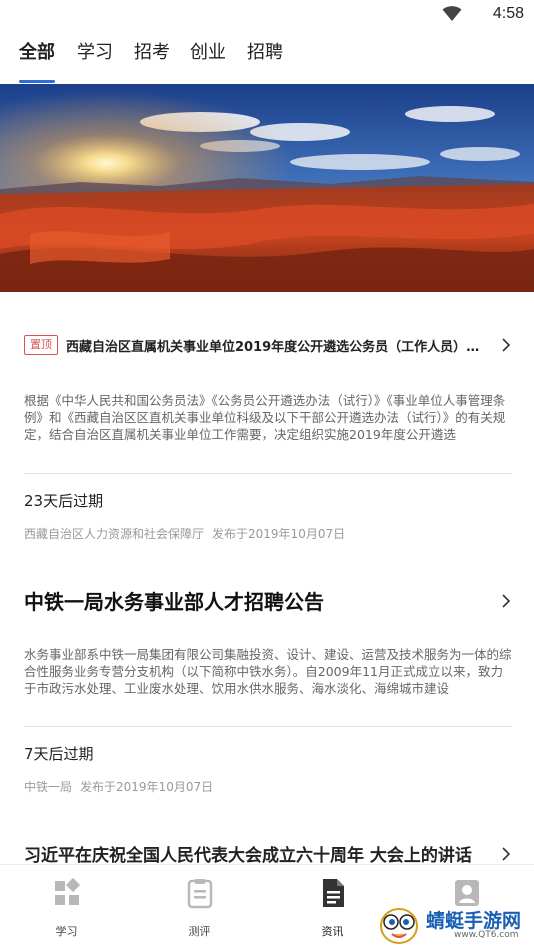  Describe the element at coordinates (147, 787) in the screenshot. I see `article-2-date: 发布于2019年10月07日` at that location.